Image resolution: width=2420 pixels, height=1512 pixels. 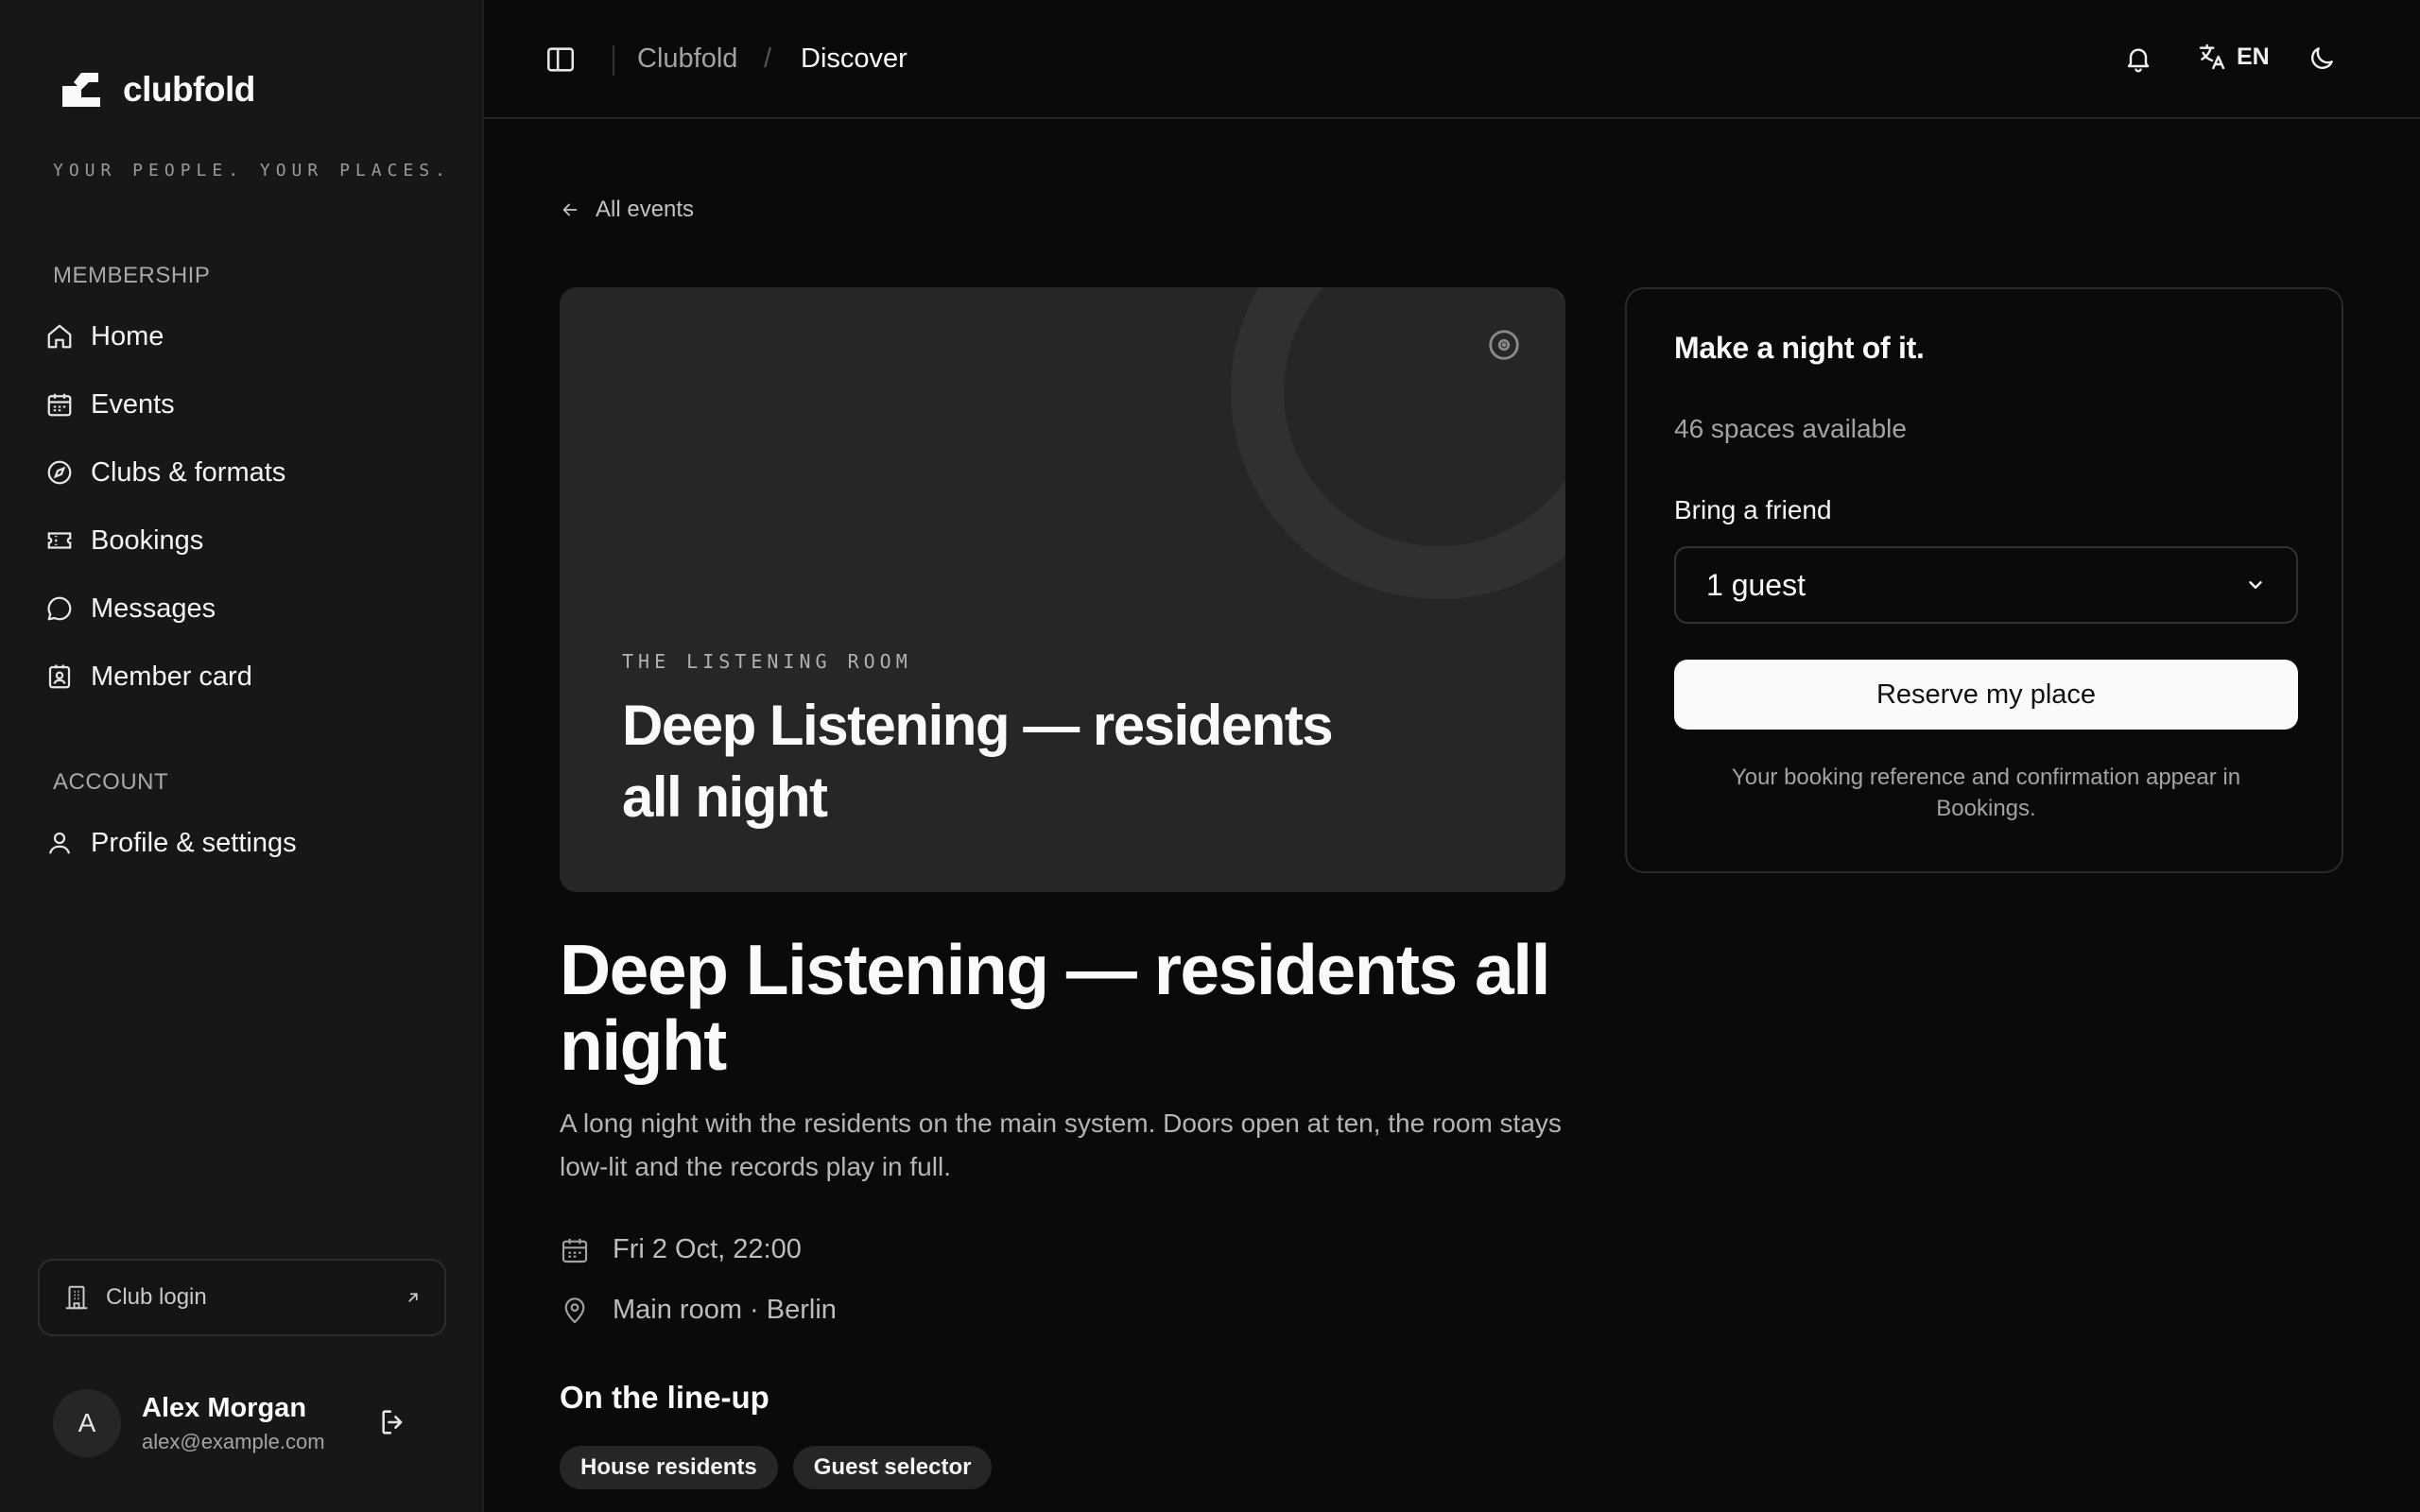 I want to click on hero-title: Deep Listening — residents all night, so click(x=978, y=761).